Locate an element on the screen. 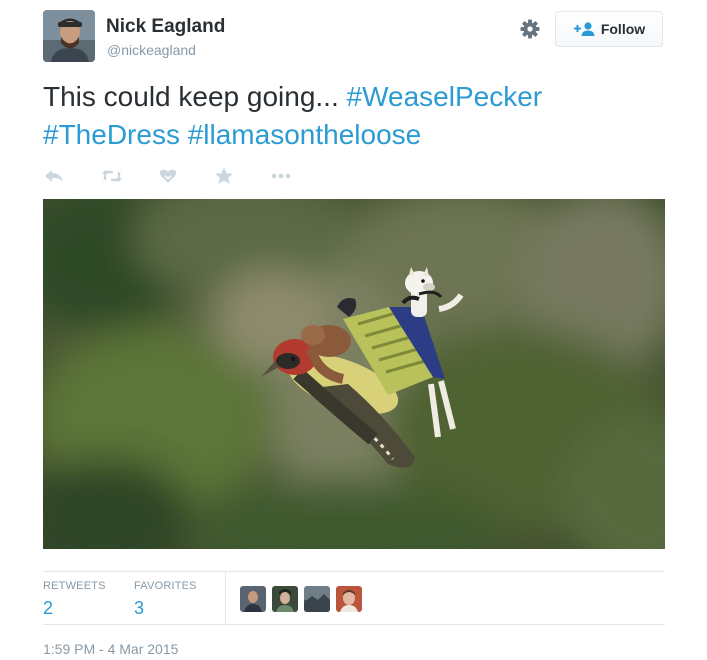 The image size is (707, 660). hashtag-link: #TheDress is located at coordinates (111, 134).